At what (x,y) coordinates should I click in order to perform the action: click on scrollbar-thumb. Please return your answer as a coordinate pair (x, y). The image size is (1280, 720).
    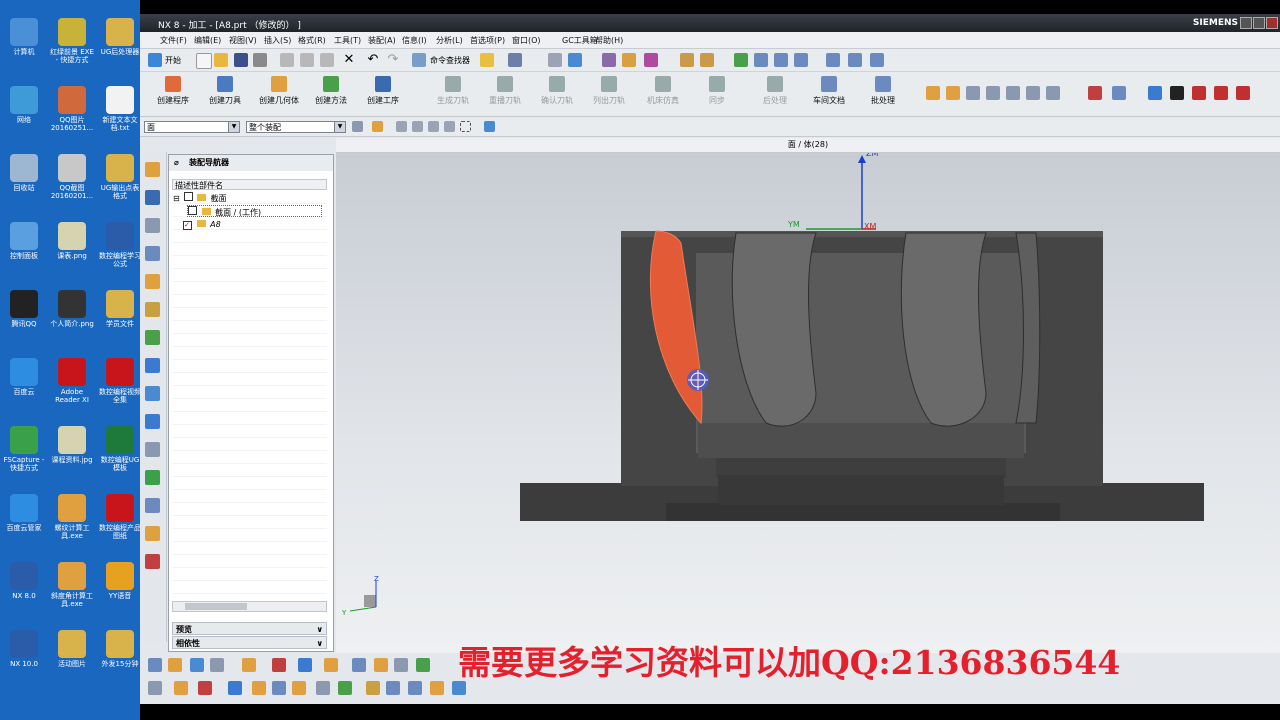
    Looking at the image, I should click on (216, 606).